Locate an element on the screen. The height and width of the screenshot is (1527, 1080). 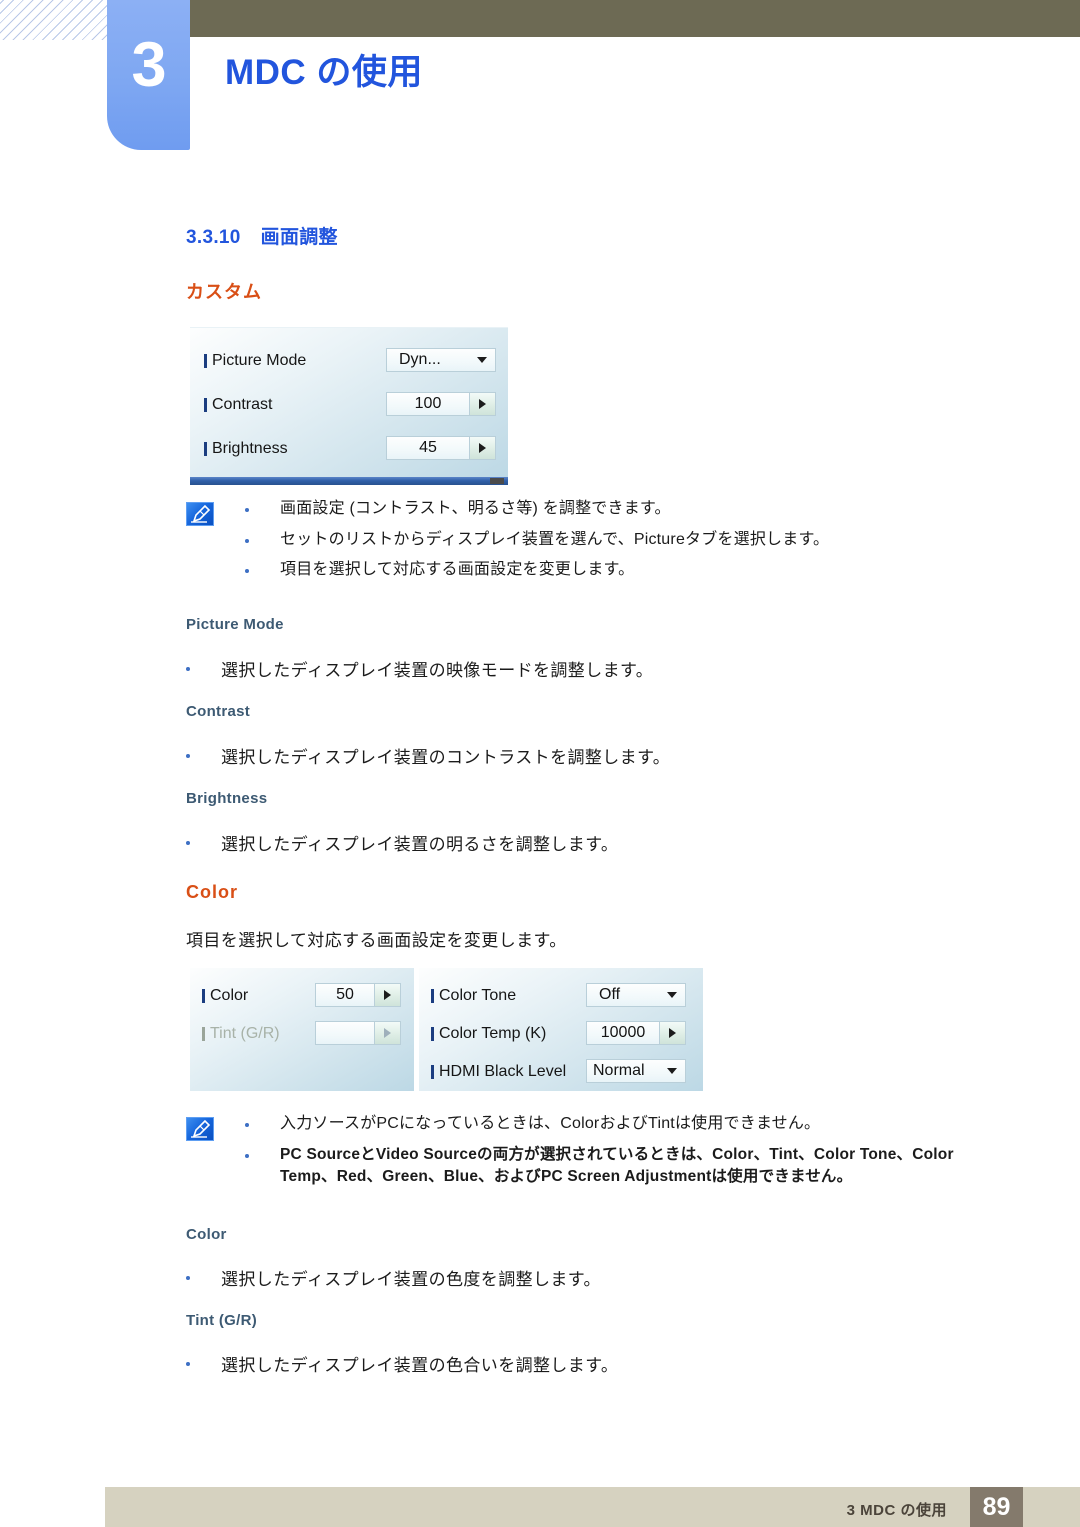
scrollbar-thumb is located at coordinates (497, 481).